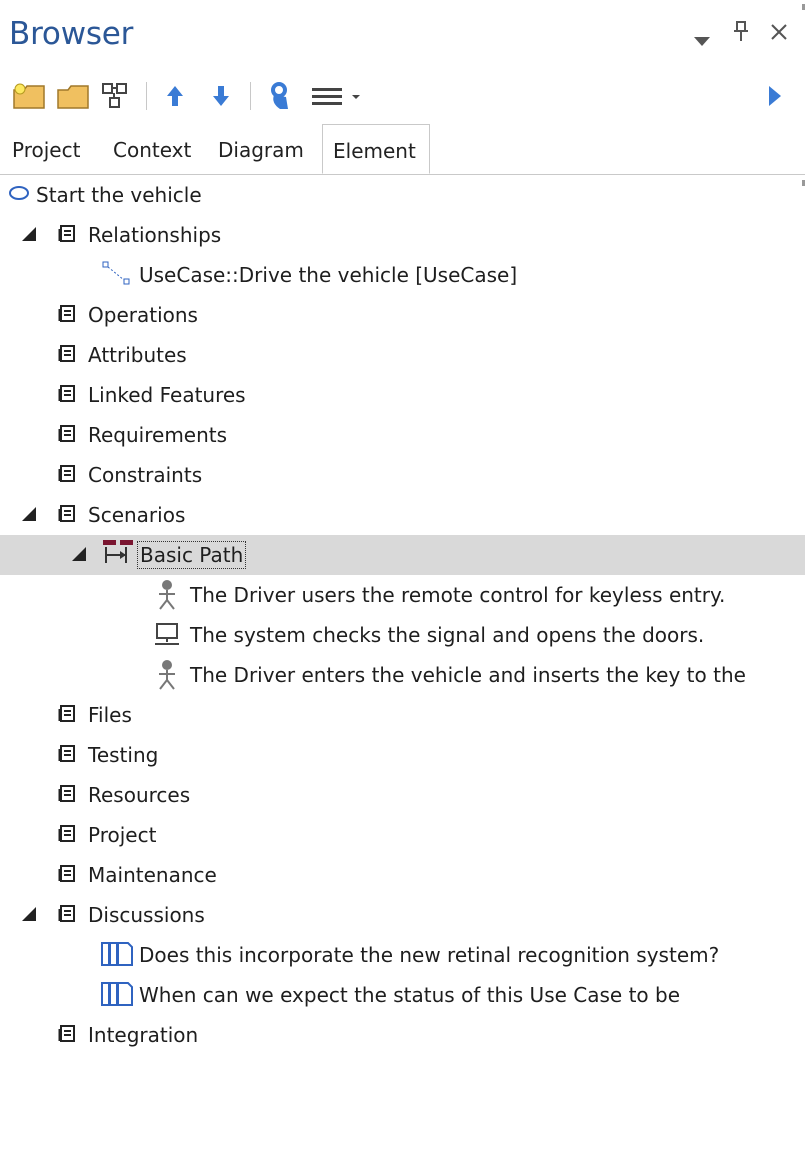  I want to click on tree-section-integration: Integration, so click(402, 1035).